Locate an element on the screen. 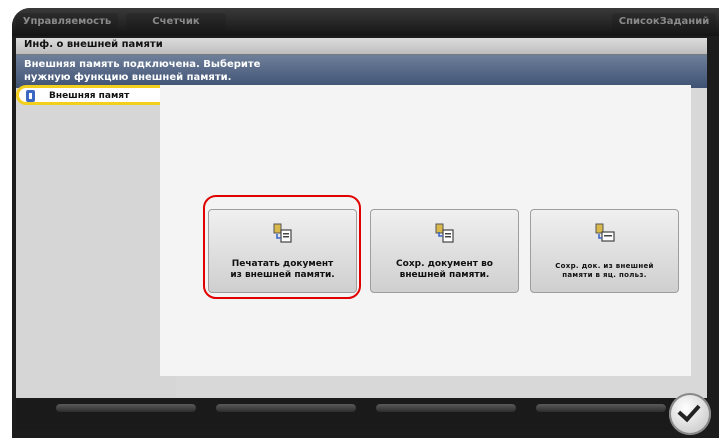 This screenshot has height=438, width=719. confirm-button is located at coordinates (690, 414).